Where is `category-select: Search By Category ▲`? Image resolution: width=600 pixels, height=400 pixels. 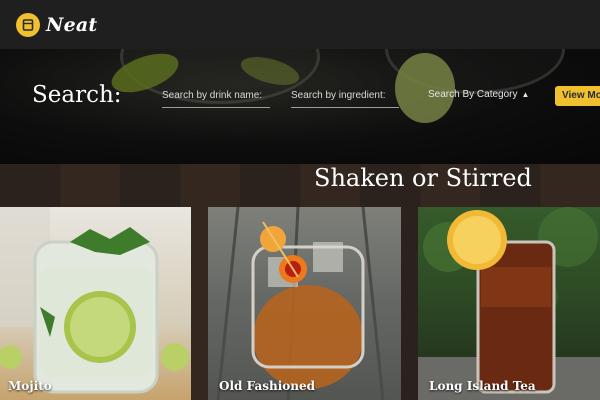
category-select: Search By Category ▲ is located at coordinates (478, 94).